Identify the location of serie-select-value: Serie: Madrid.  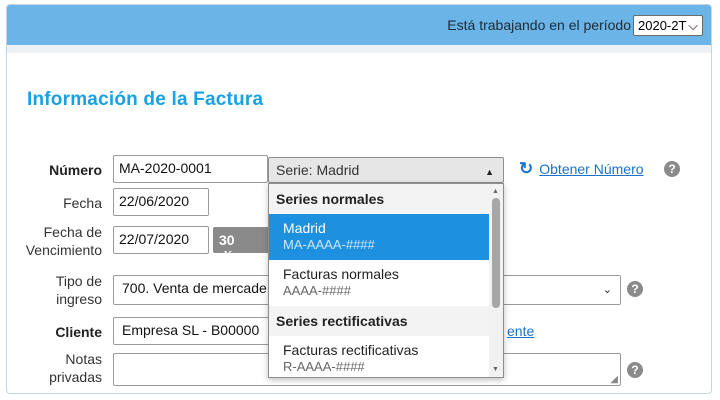
(318, 170).